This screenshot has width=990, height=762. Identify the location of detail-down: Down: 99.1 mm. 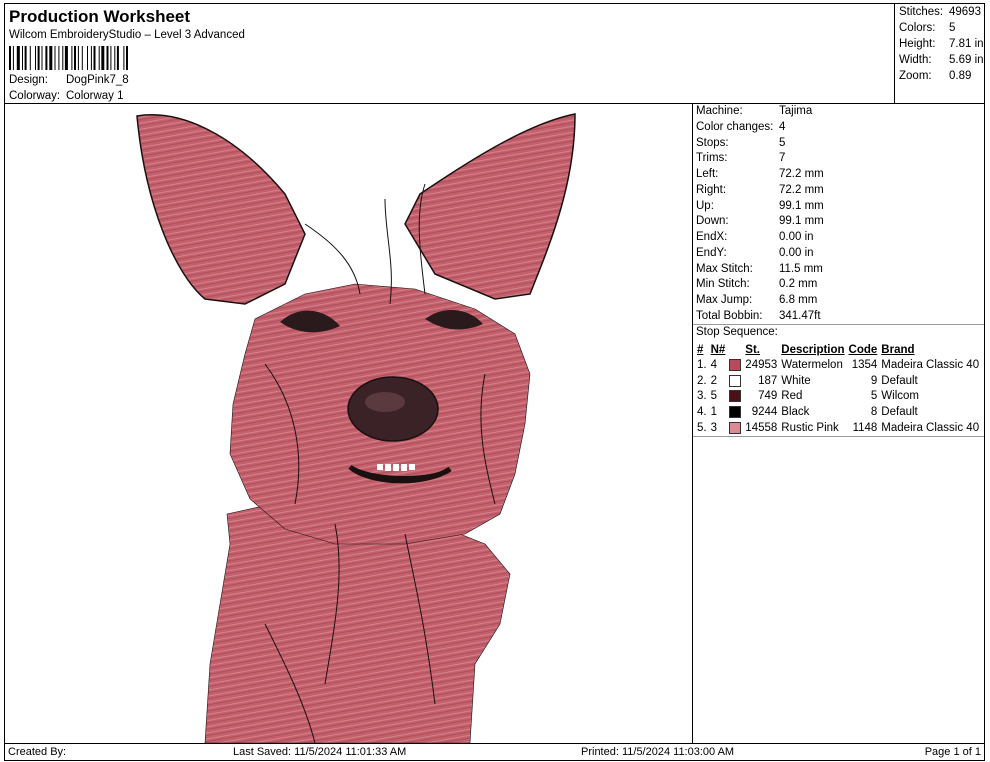
(760, 223).